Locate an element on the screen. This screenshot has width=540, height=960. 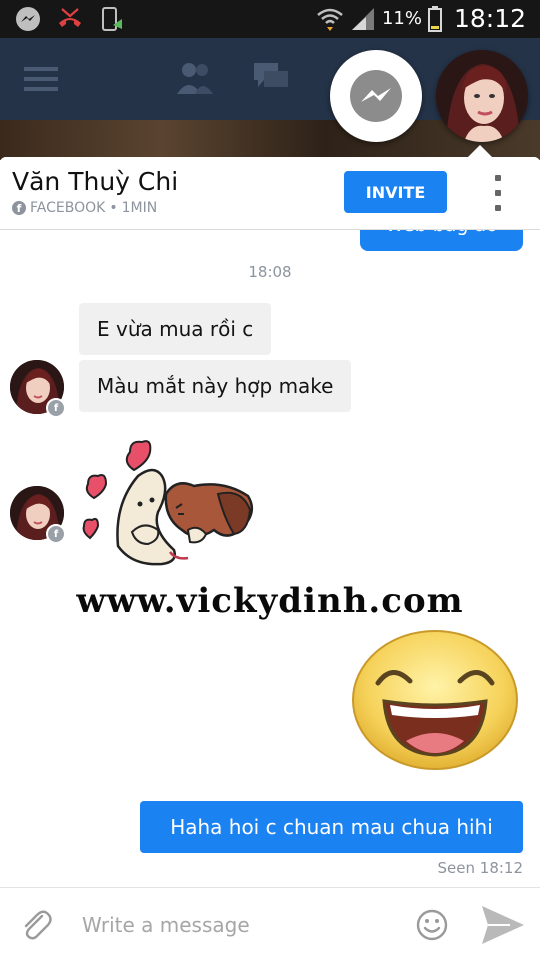
avatar-photo is located at coordinates (482, 96).